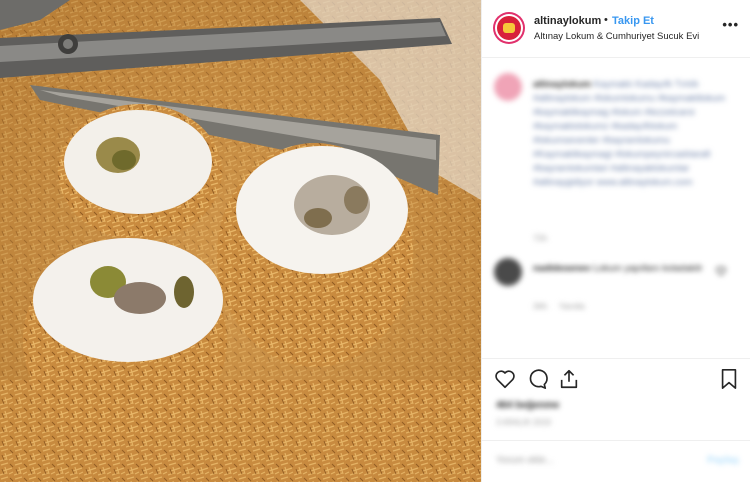  I want to click on caption-author: altinaylokum, so click(562, 84).